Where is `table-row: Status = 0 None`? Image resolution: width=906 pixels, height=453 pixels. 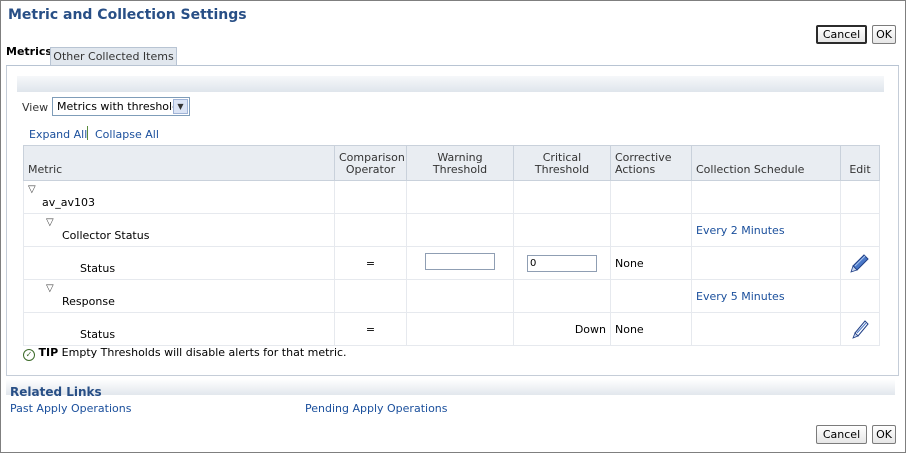 table-row: Status = 0 None is located at coordinates (451, 263).